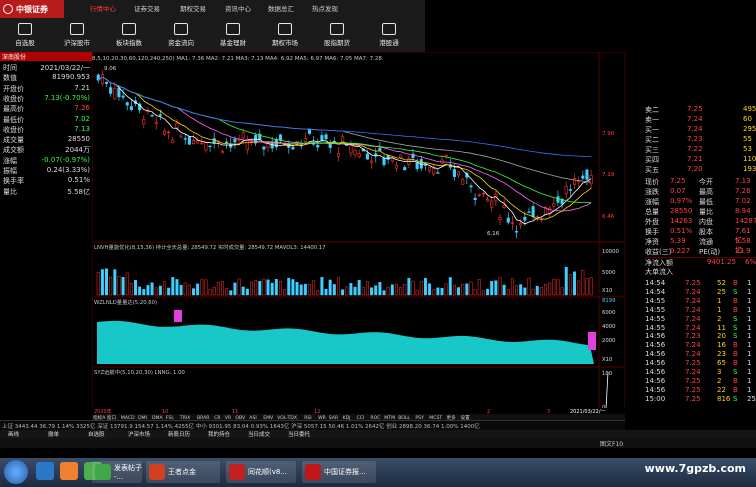  Describe the element at coordinates (103, 8) in the screenshot. I see `menu-item-0: 行情中心` at that location.